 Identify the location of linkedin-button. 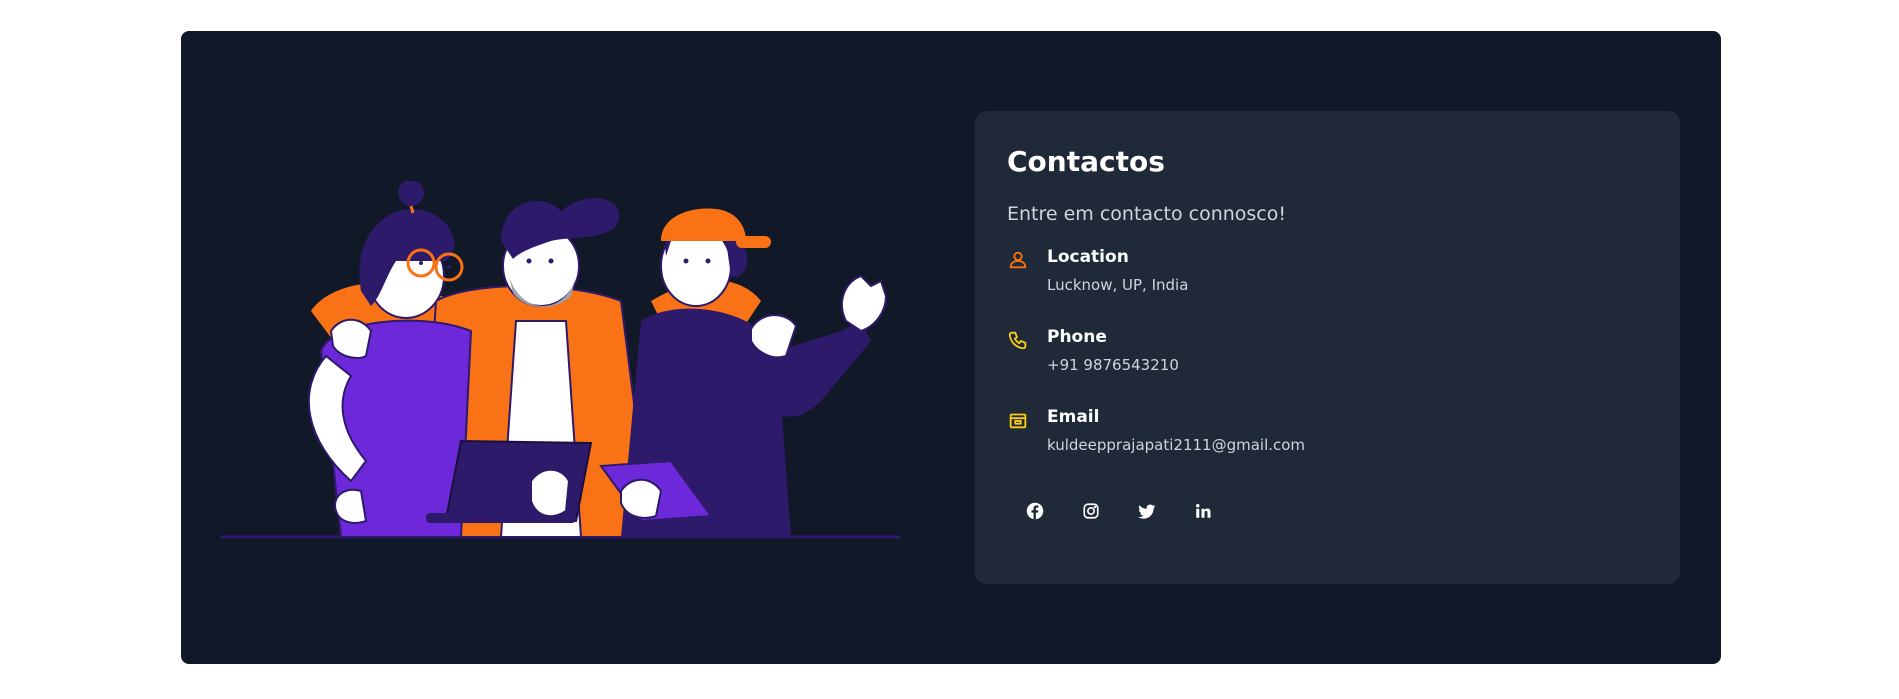
(1203, 511).